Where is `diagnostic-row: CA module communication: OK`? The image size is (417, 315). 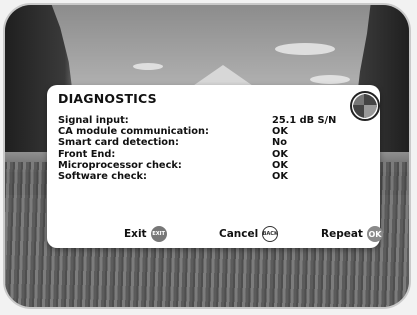
diagnostic-row: CA module communication: OK is located at coordinates (208, 131).